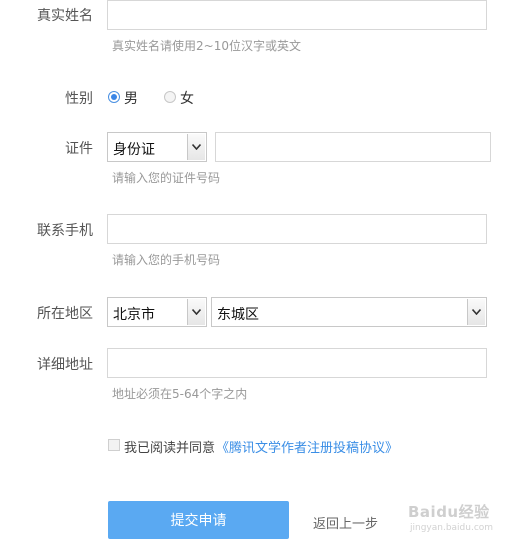 The width and height of the screenshot is (530, 547). I want to click on address-label: 详细地址, so click(65, 365).